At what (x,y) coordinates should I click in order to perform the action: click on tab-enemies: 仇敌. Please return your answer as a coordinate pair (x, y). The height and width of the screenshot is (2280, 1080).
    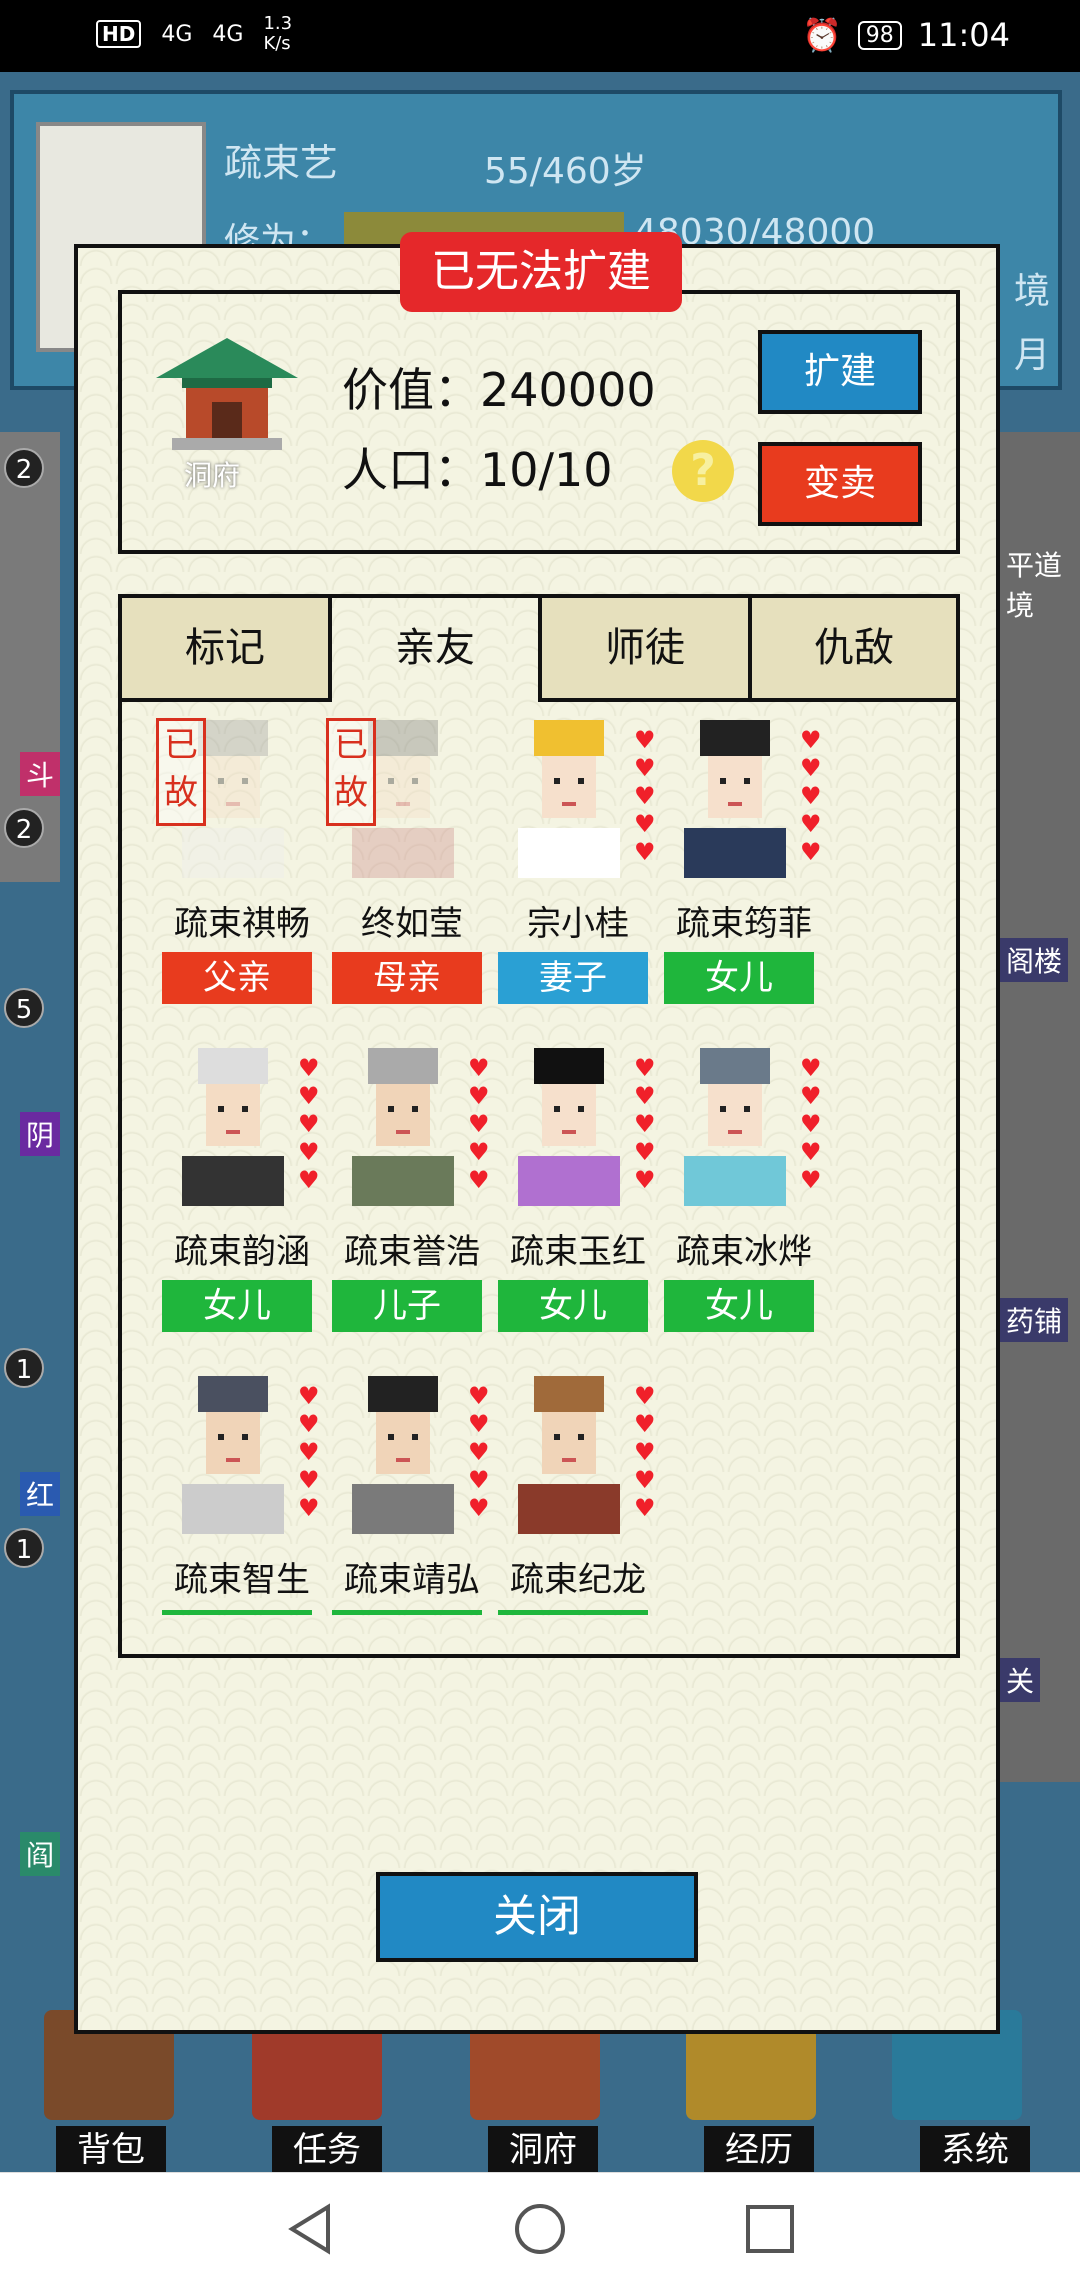
    Looking at the image, I should click on (854, 650).